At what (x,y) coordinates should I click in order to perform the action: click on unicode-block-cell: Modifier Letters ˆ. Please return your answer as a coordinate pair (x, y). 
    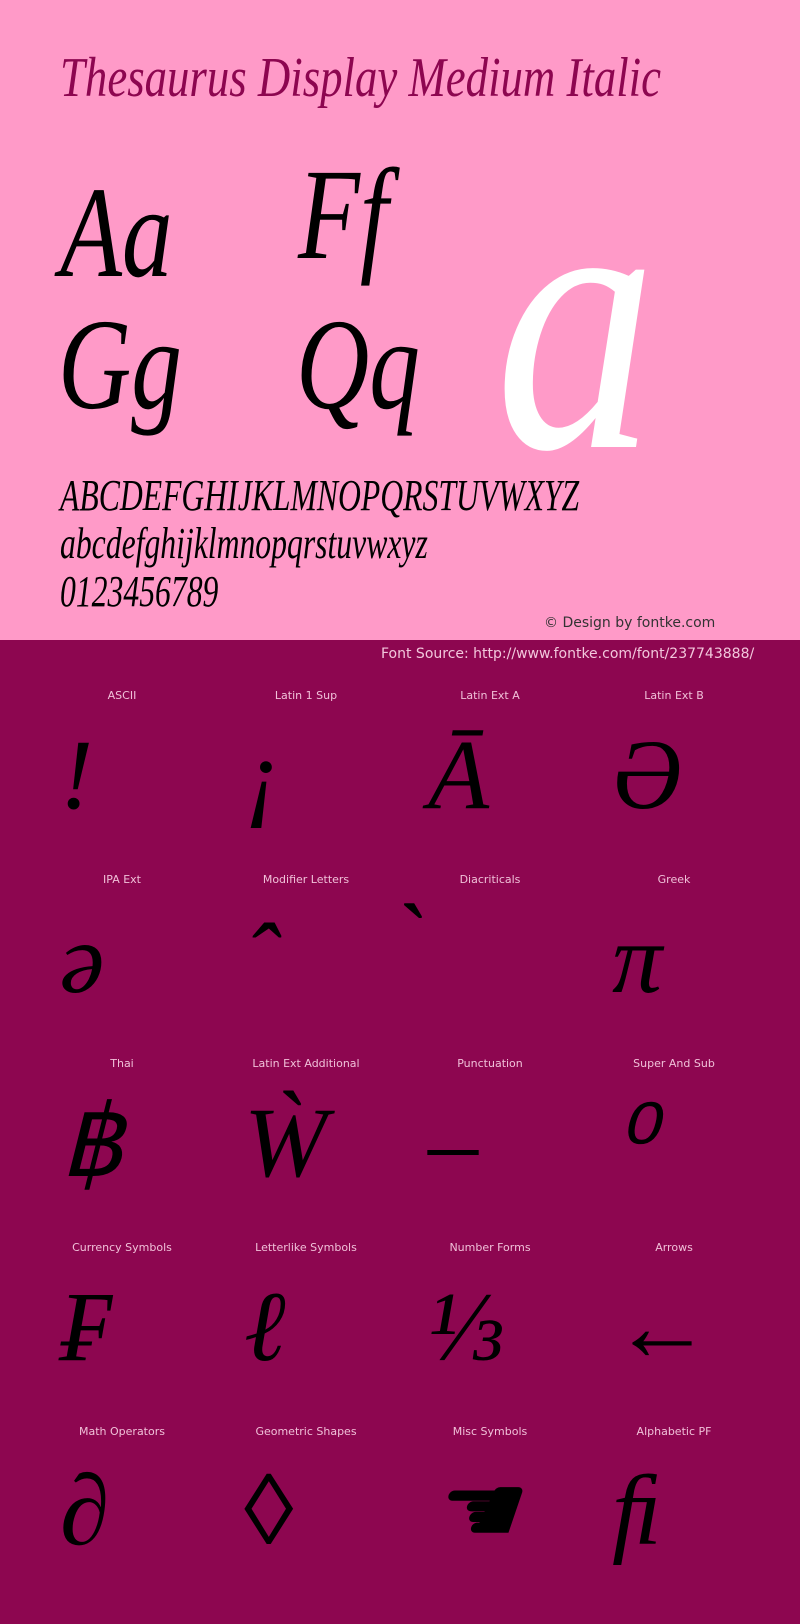
    Looking at the image, I should click on (306, 956).